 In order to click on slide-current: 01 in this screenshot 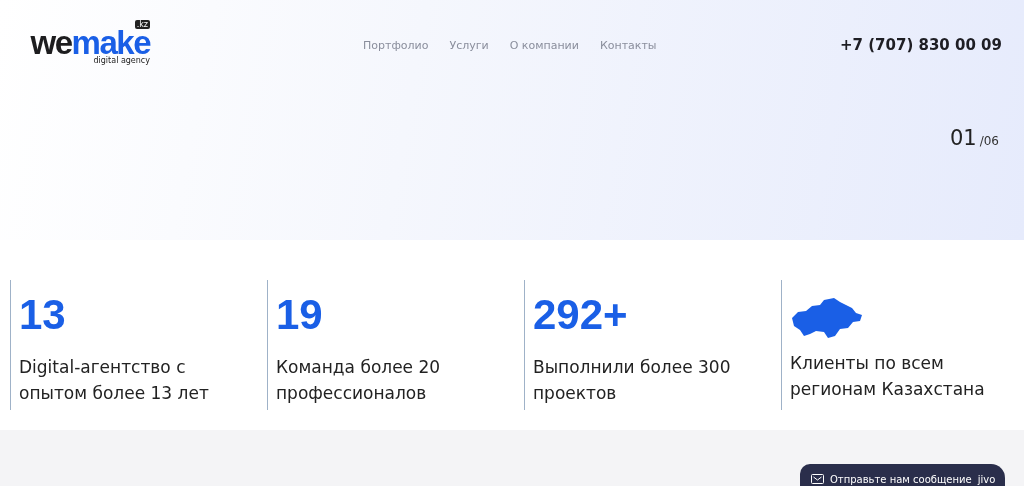, I will do `click(963, 138)`.